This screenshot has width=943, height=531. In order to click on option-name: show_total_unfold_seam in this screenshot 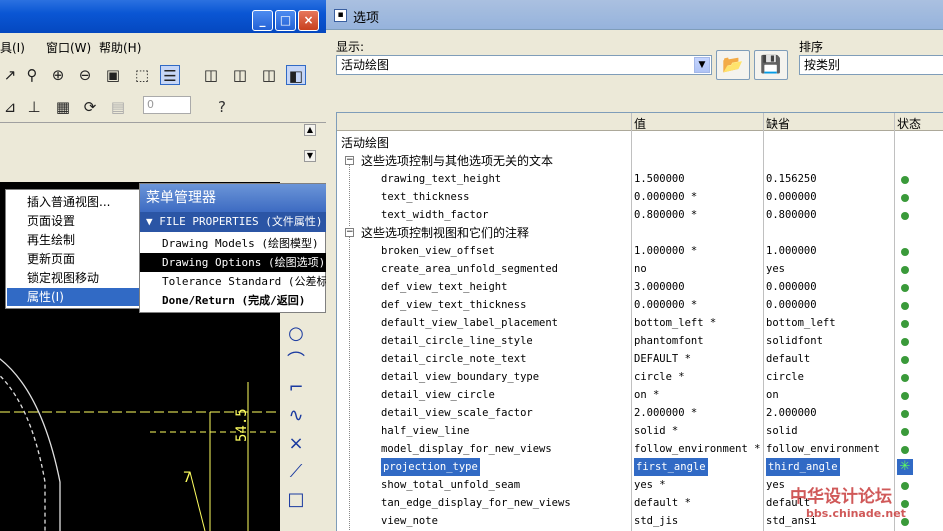, I will do `click(451, 485)`.